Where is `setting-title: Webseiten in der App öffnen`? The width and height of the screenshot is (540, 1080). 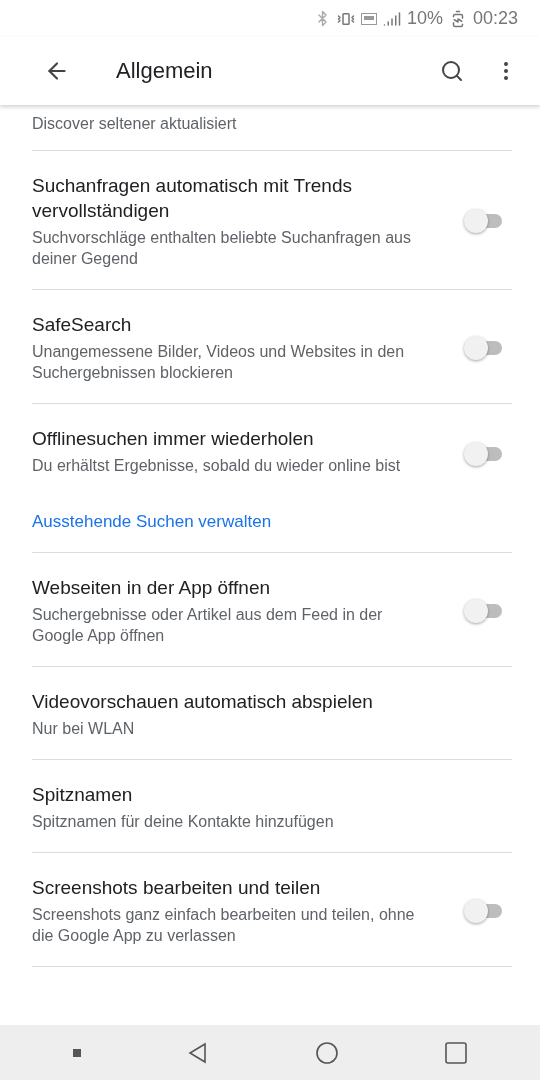 setting-title: Webseiten in der App öffnen is located at coordinates (152, 588).